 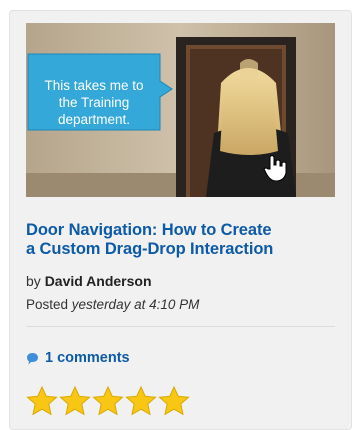 I want to click on posted-date: Posted yesterday at 4:10 PM, so click(x=112, y=304).